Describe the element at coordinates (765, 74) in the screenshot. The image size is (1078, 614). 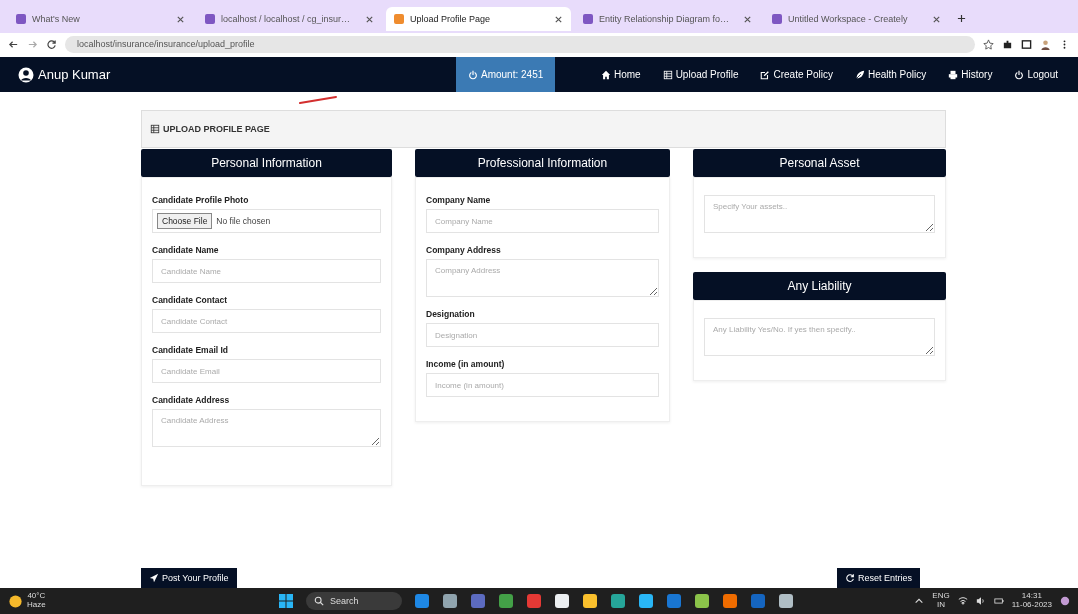
I see `edit-icon` at that location.